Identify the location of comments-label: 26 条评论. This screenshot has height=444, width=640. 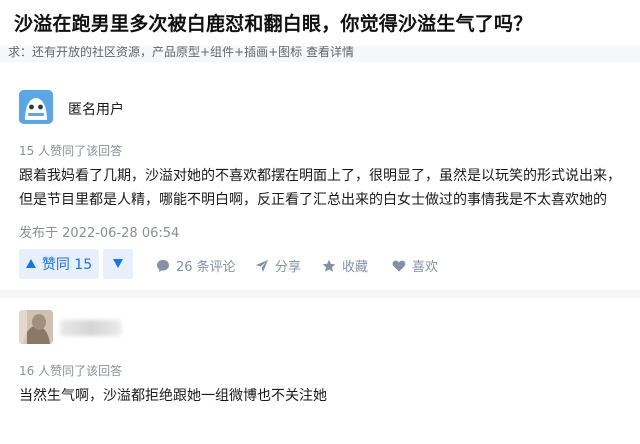
(206, 267).